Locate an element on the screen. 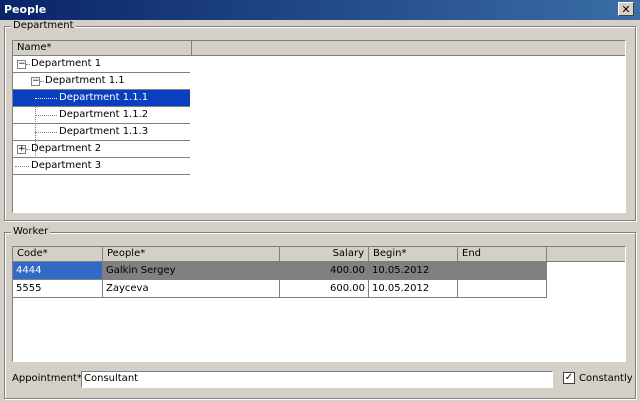 This screenshot has width=640, height=402. tree-column-header-name: Name* is located at coordinates (102, 48).